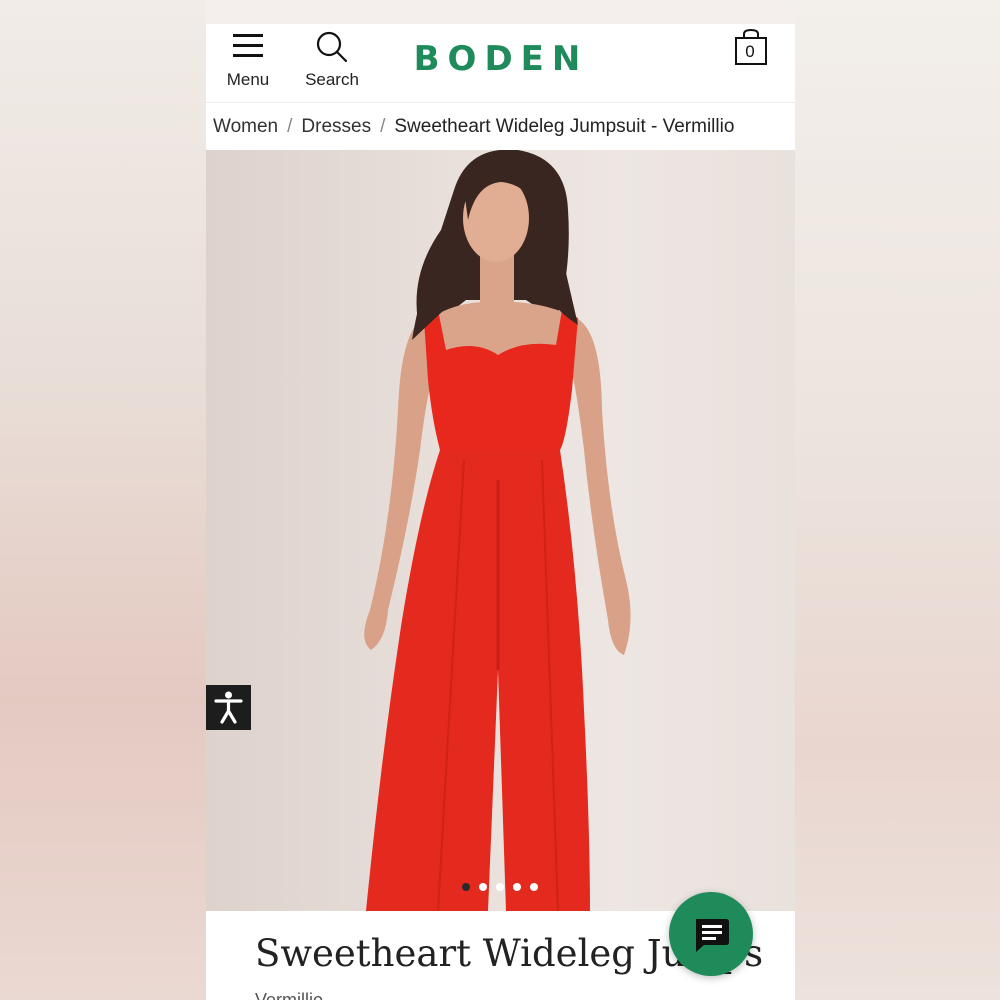 This screenshot has height=1000, width=1000. Describe the element at coordinates (248, 79) in the screenshot. I see `menu-label: Menu` at that location.